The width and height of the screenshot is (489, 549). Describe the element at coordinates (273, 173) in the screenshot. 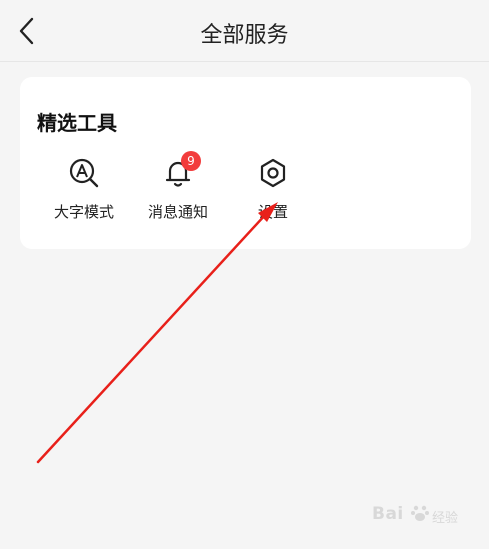

I see `hexagon-gear-icon` at that location.